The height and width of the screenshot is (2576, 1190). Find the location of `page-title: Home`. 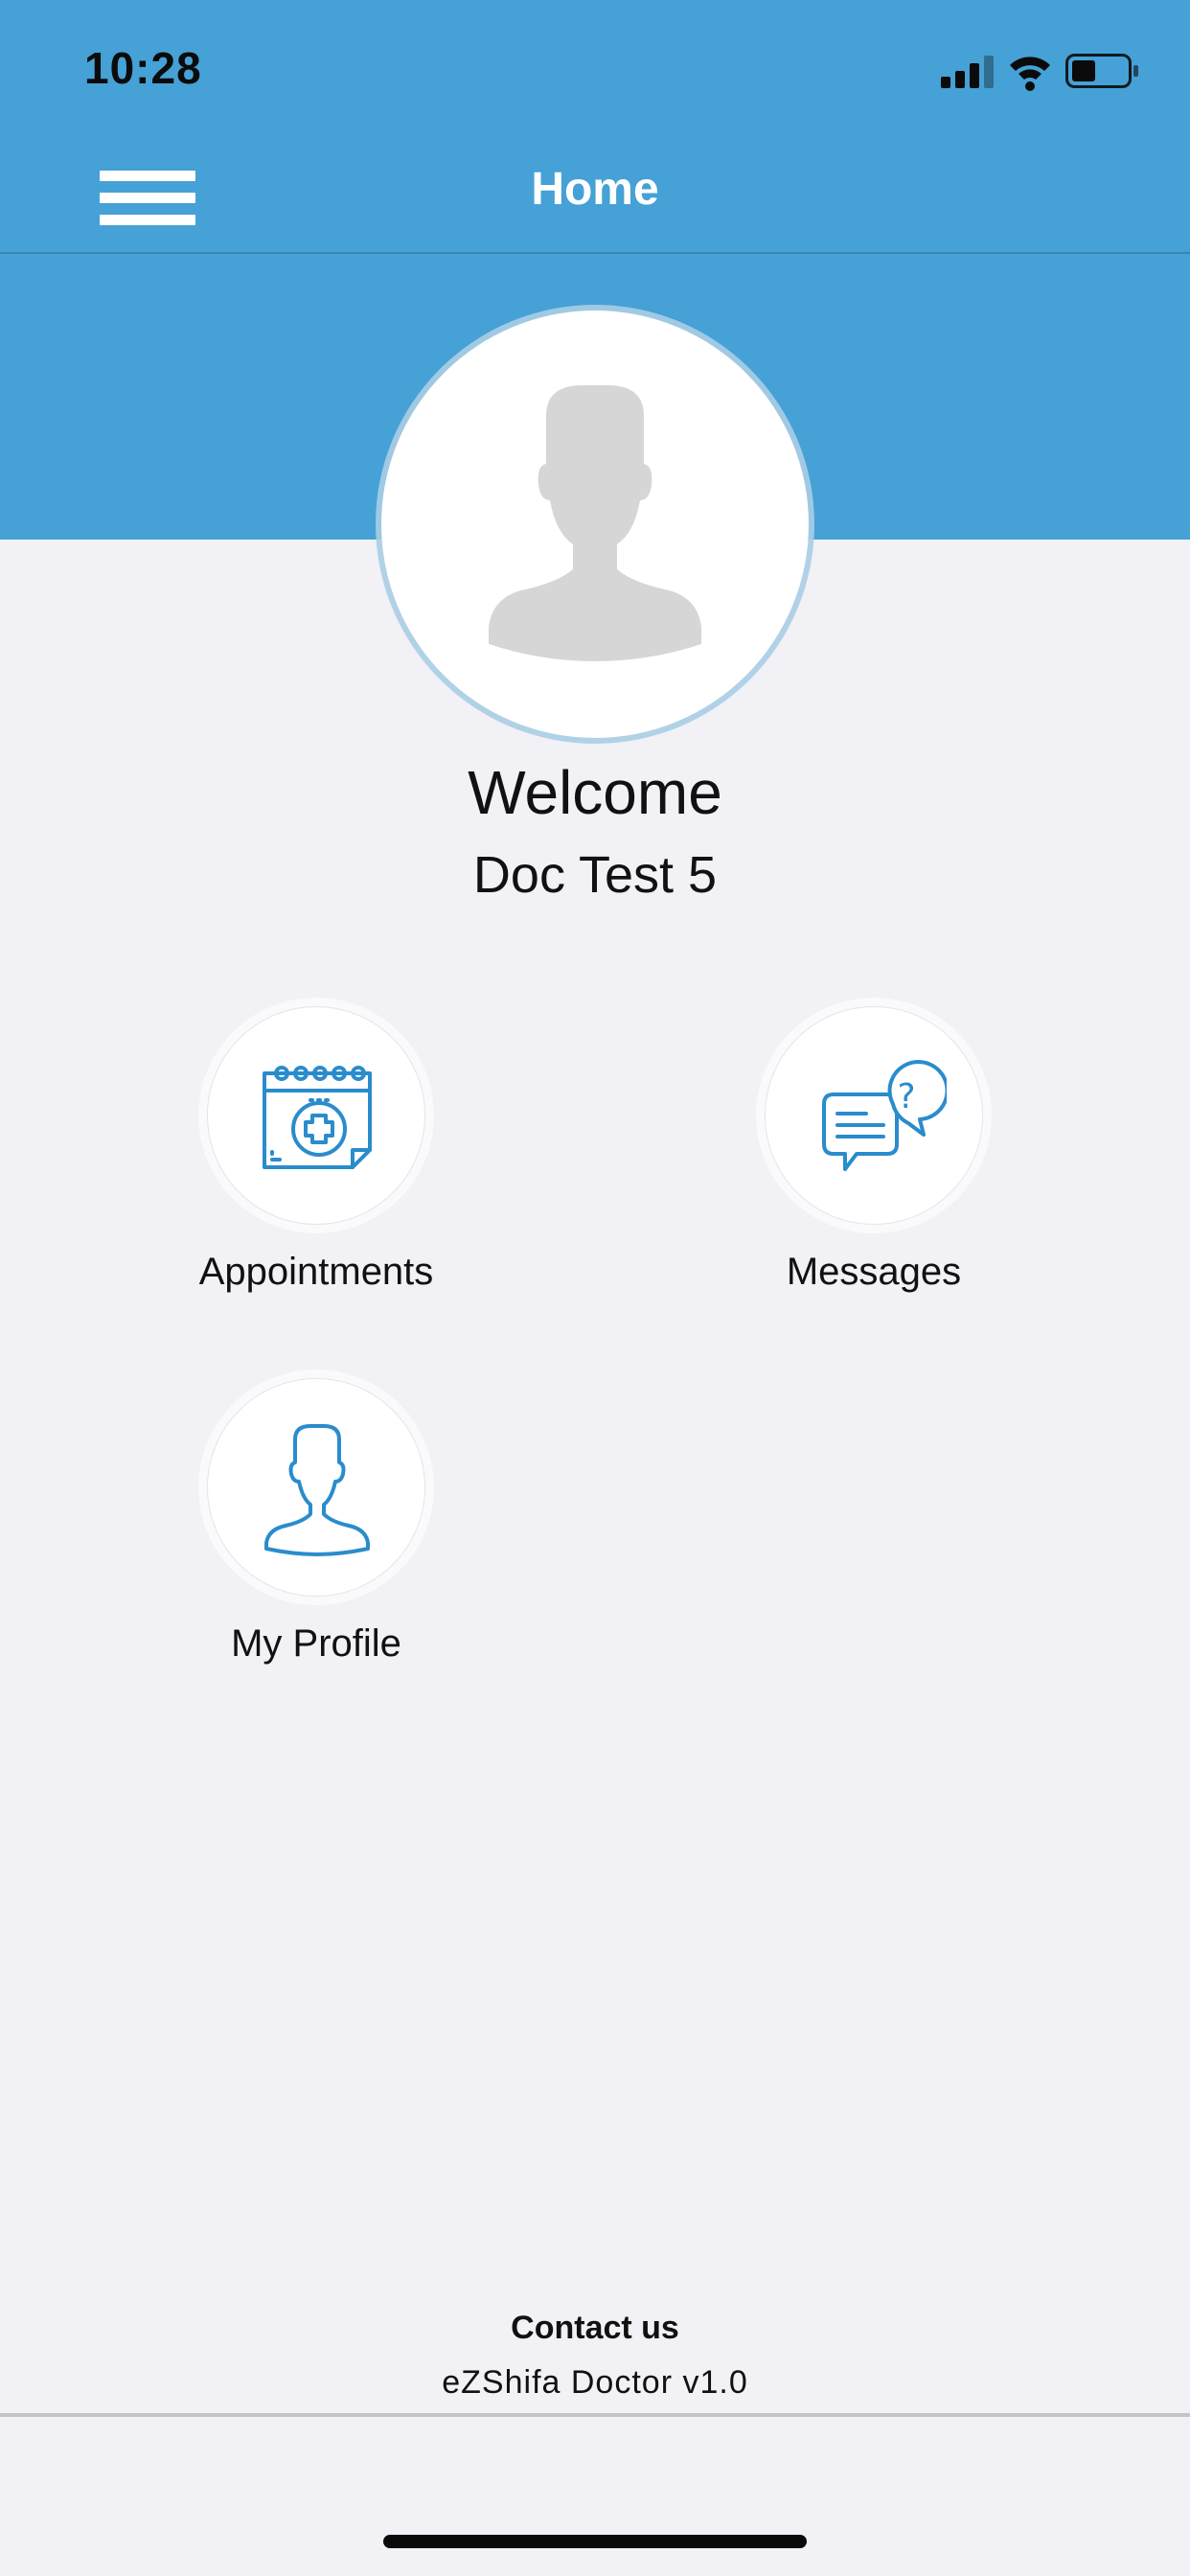

page-title: Home is located at coordinates (595, 189).